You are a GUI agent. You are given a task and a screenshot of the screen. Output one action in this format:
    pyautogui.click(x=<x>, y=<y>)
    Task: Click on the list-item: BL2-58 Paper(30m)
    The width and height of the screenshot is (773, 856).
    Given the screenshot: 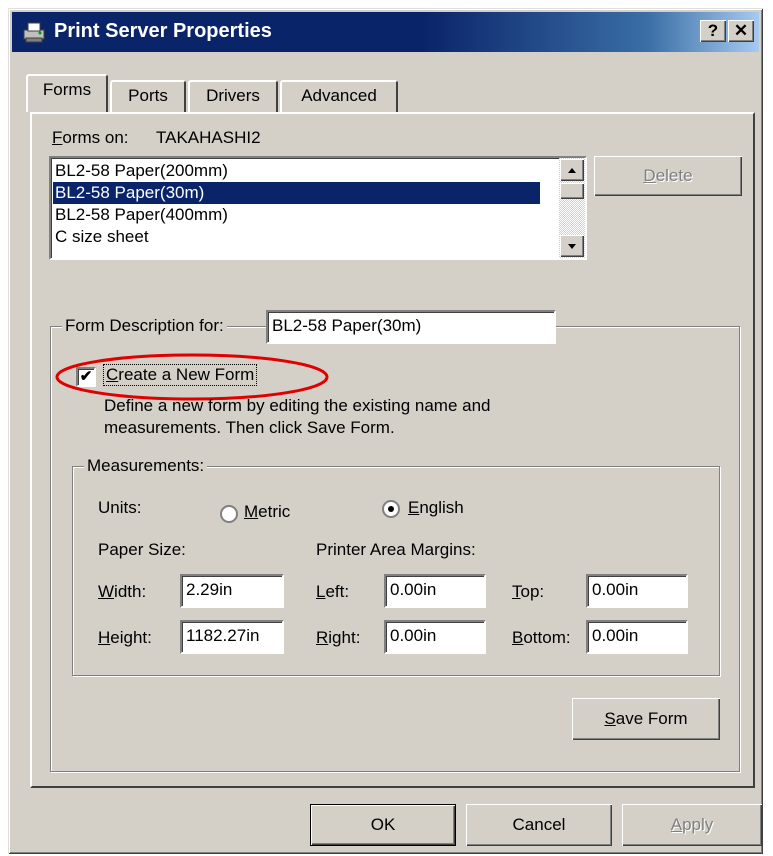 What is the action you would take?
    pyautogui.click(x=296, y=193)
    